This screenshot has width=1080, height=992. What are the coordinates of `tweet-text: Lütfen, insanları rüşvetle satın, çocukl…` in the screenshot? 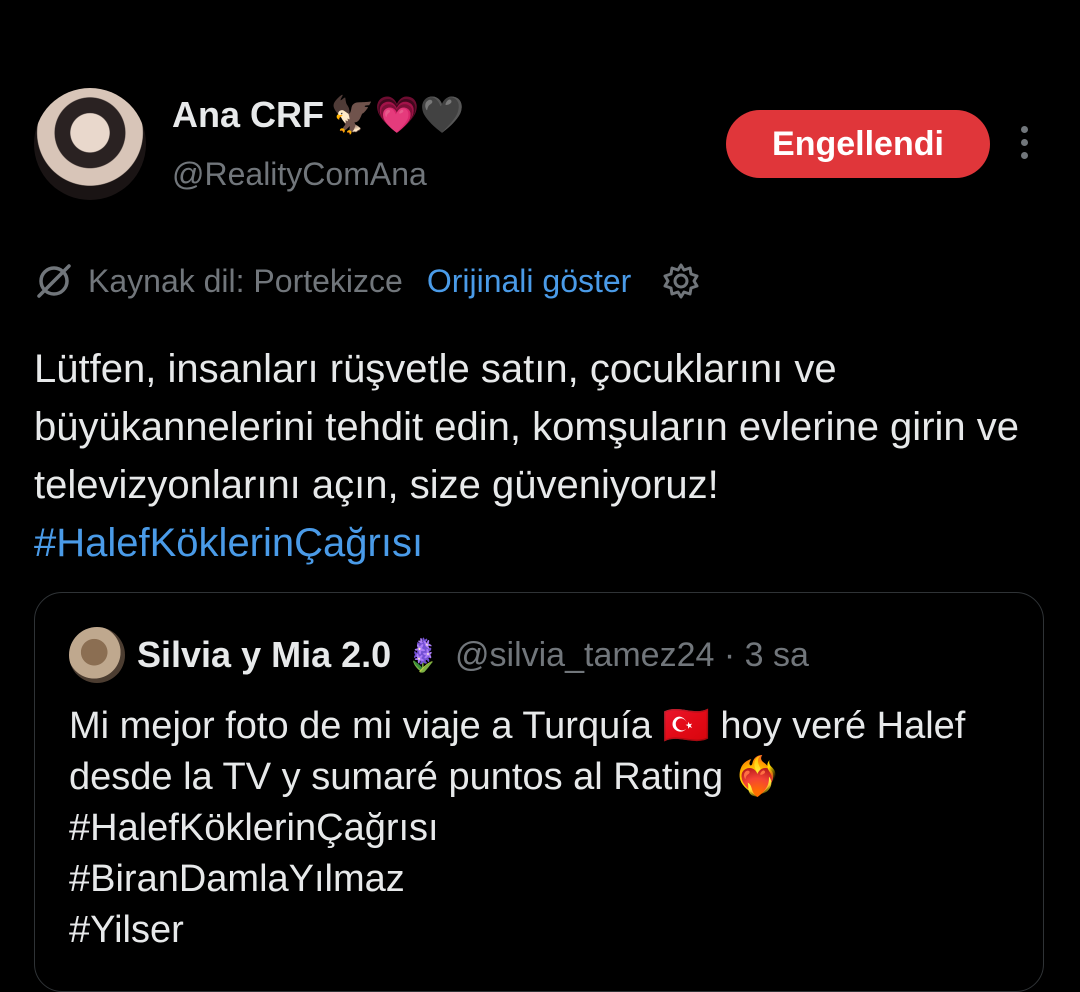 It's located at (526, 427).